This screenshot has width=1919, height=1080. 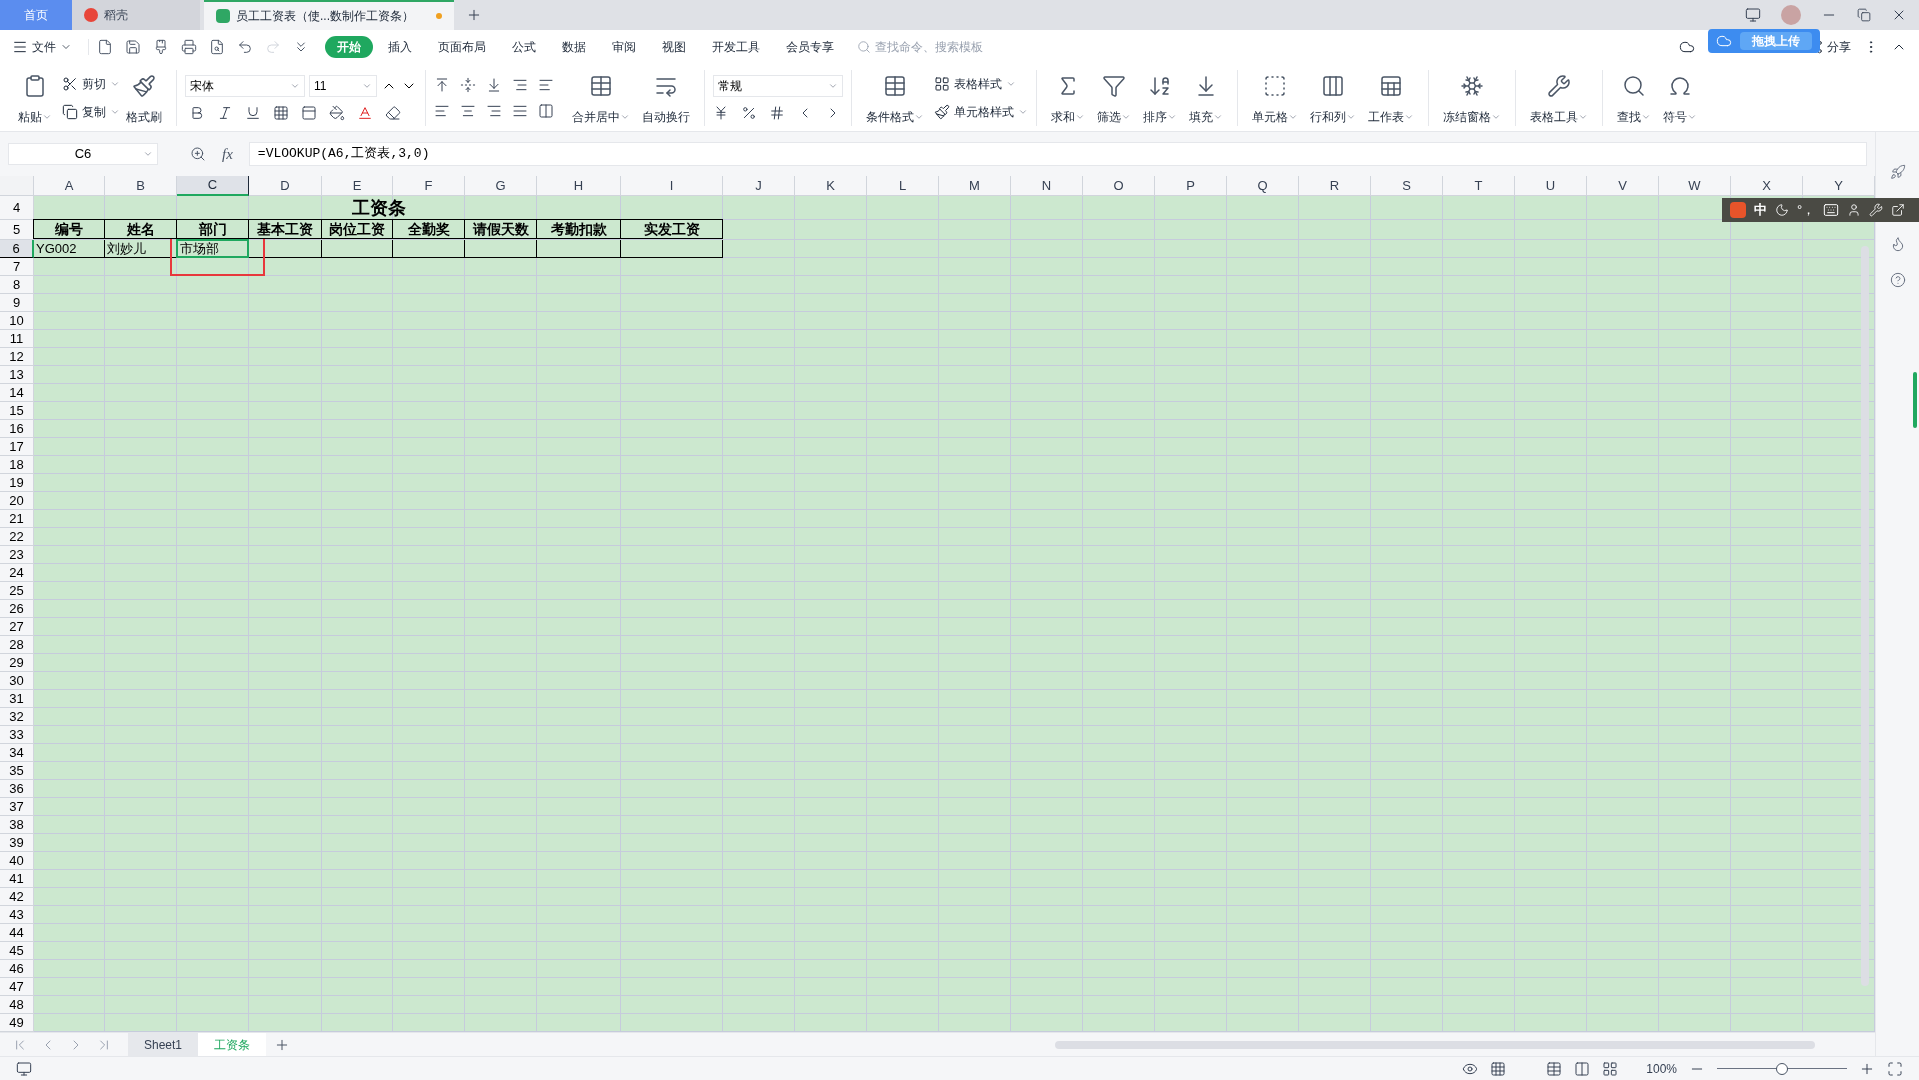 I want to click on column-header: L, so click(x=903, y=186).